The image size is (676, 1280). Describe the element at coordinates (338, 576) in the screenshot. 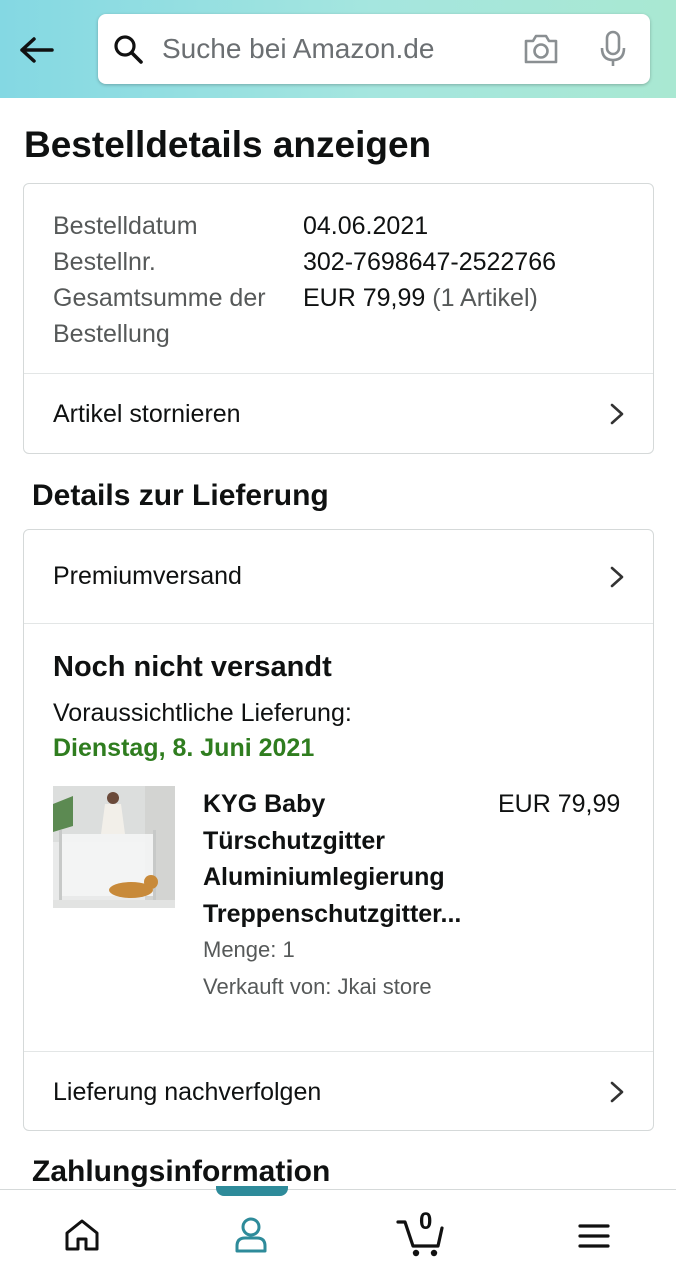

I see `shipping-method-link: Premiumversand` at that location.